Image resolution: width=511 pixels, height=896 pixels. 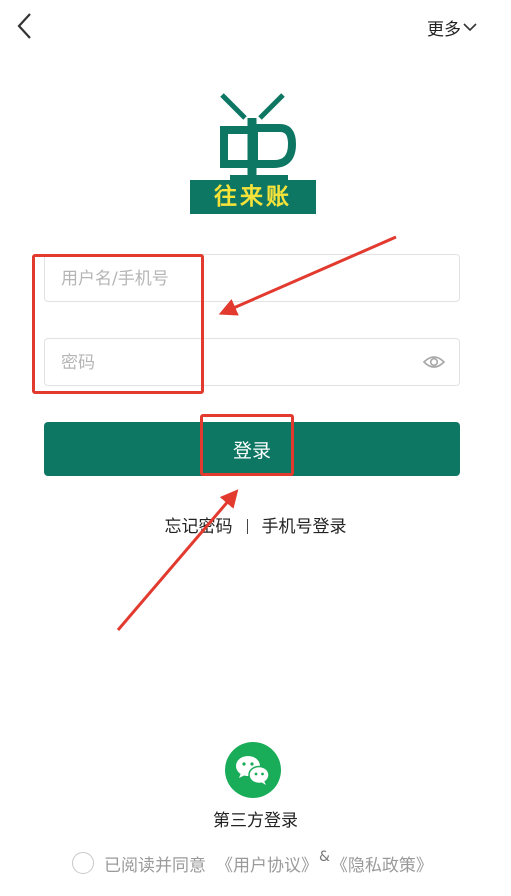 I want to click on eye-icon, so click(x=434, y=362).